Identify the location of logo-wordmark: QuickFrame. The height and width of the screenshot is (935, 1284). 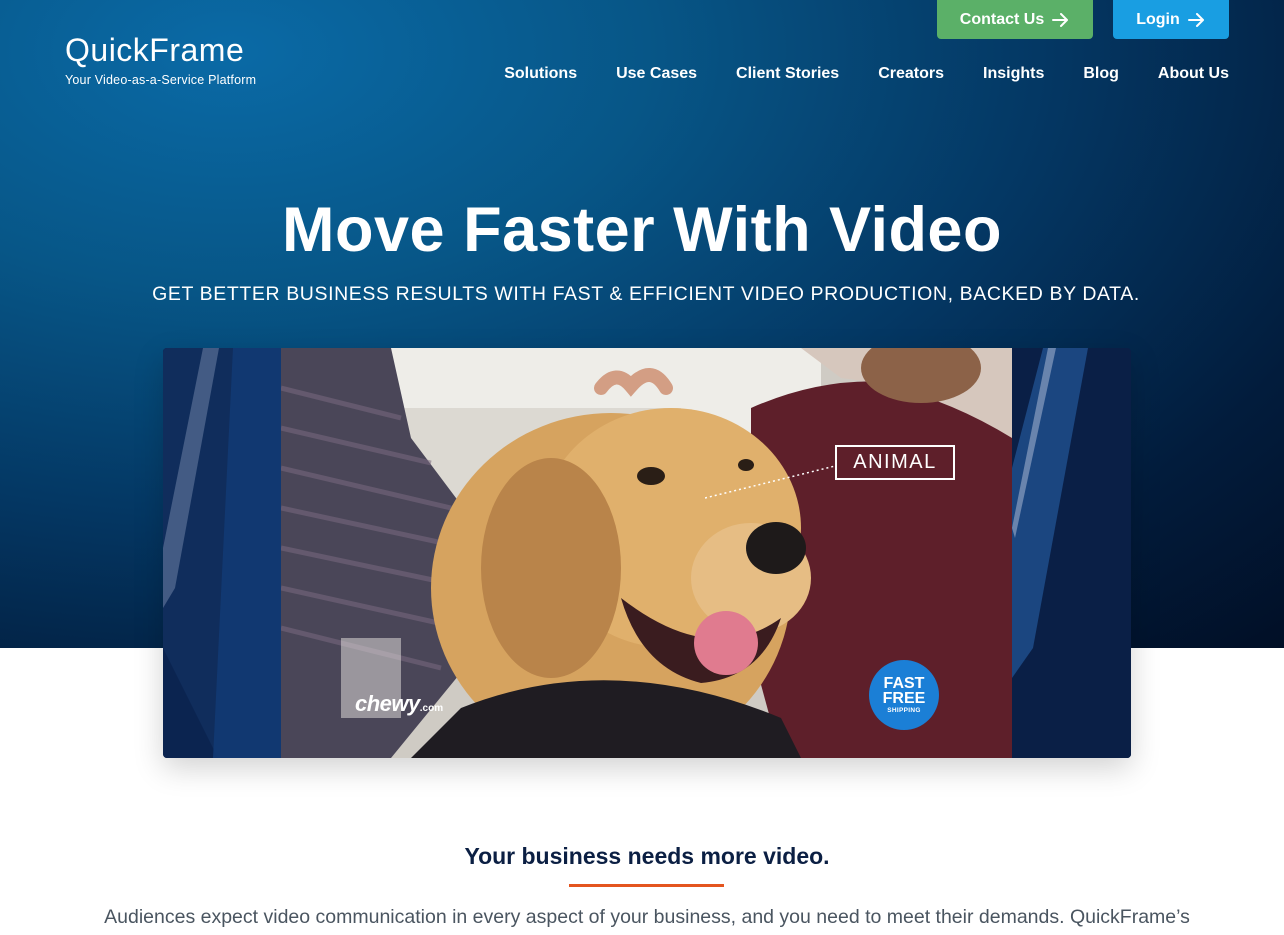
(155, 50).